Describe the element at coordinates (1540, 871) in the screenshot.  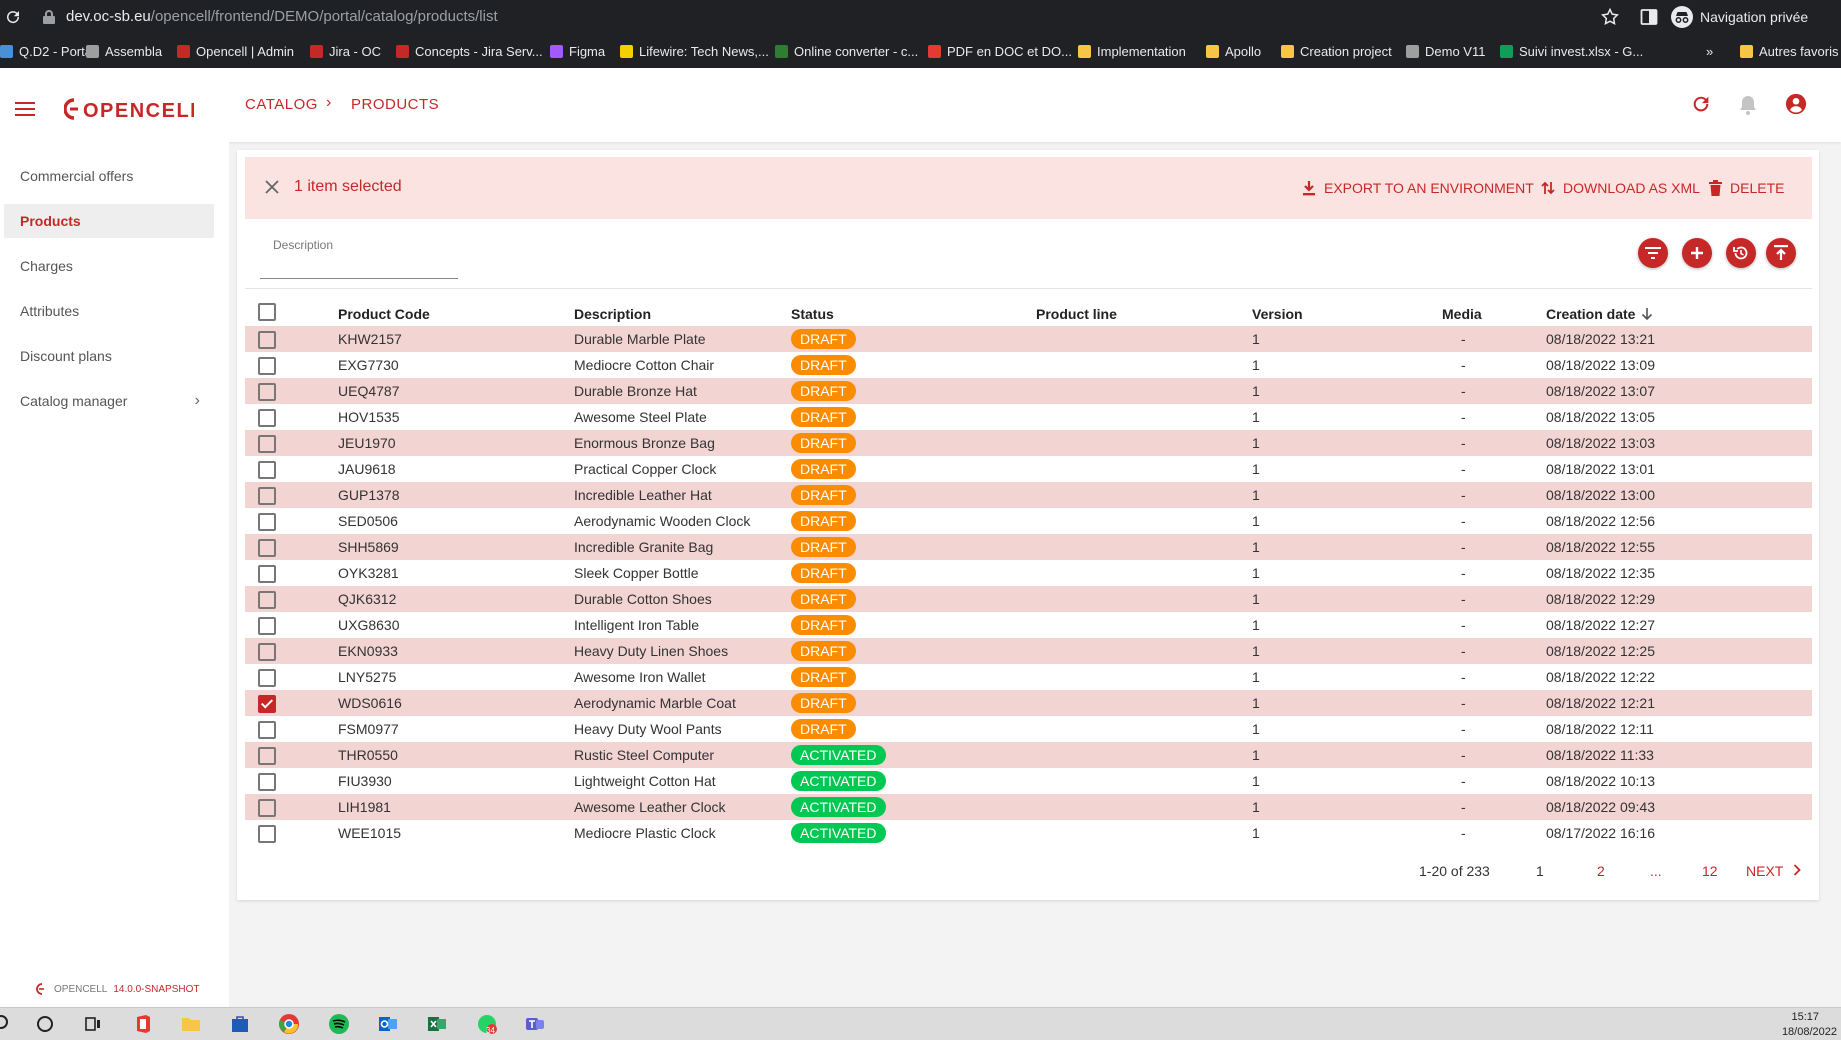
I see `page-1-button: 1` at that location.